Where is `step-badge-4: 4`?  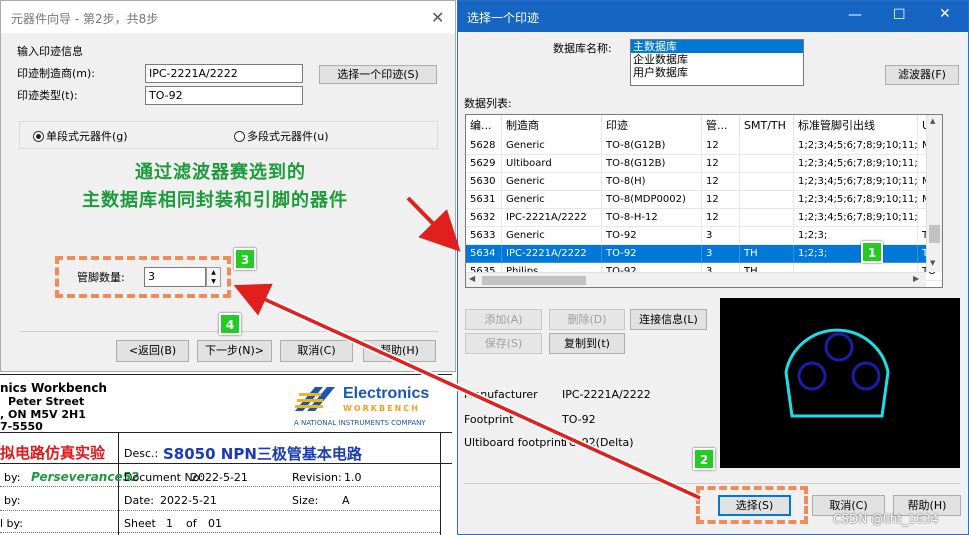 step-badge-4: 4 is located at coordinates (230, 324).